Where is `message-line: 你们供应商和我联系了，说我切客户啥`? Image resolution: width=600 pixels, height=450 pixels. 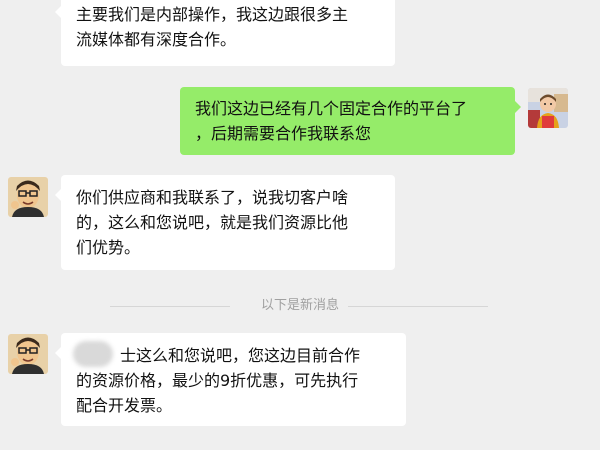 message-line: 你们供应商和我联系了，说我切客户啥 is located at coordinates (212, 197).